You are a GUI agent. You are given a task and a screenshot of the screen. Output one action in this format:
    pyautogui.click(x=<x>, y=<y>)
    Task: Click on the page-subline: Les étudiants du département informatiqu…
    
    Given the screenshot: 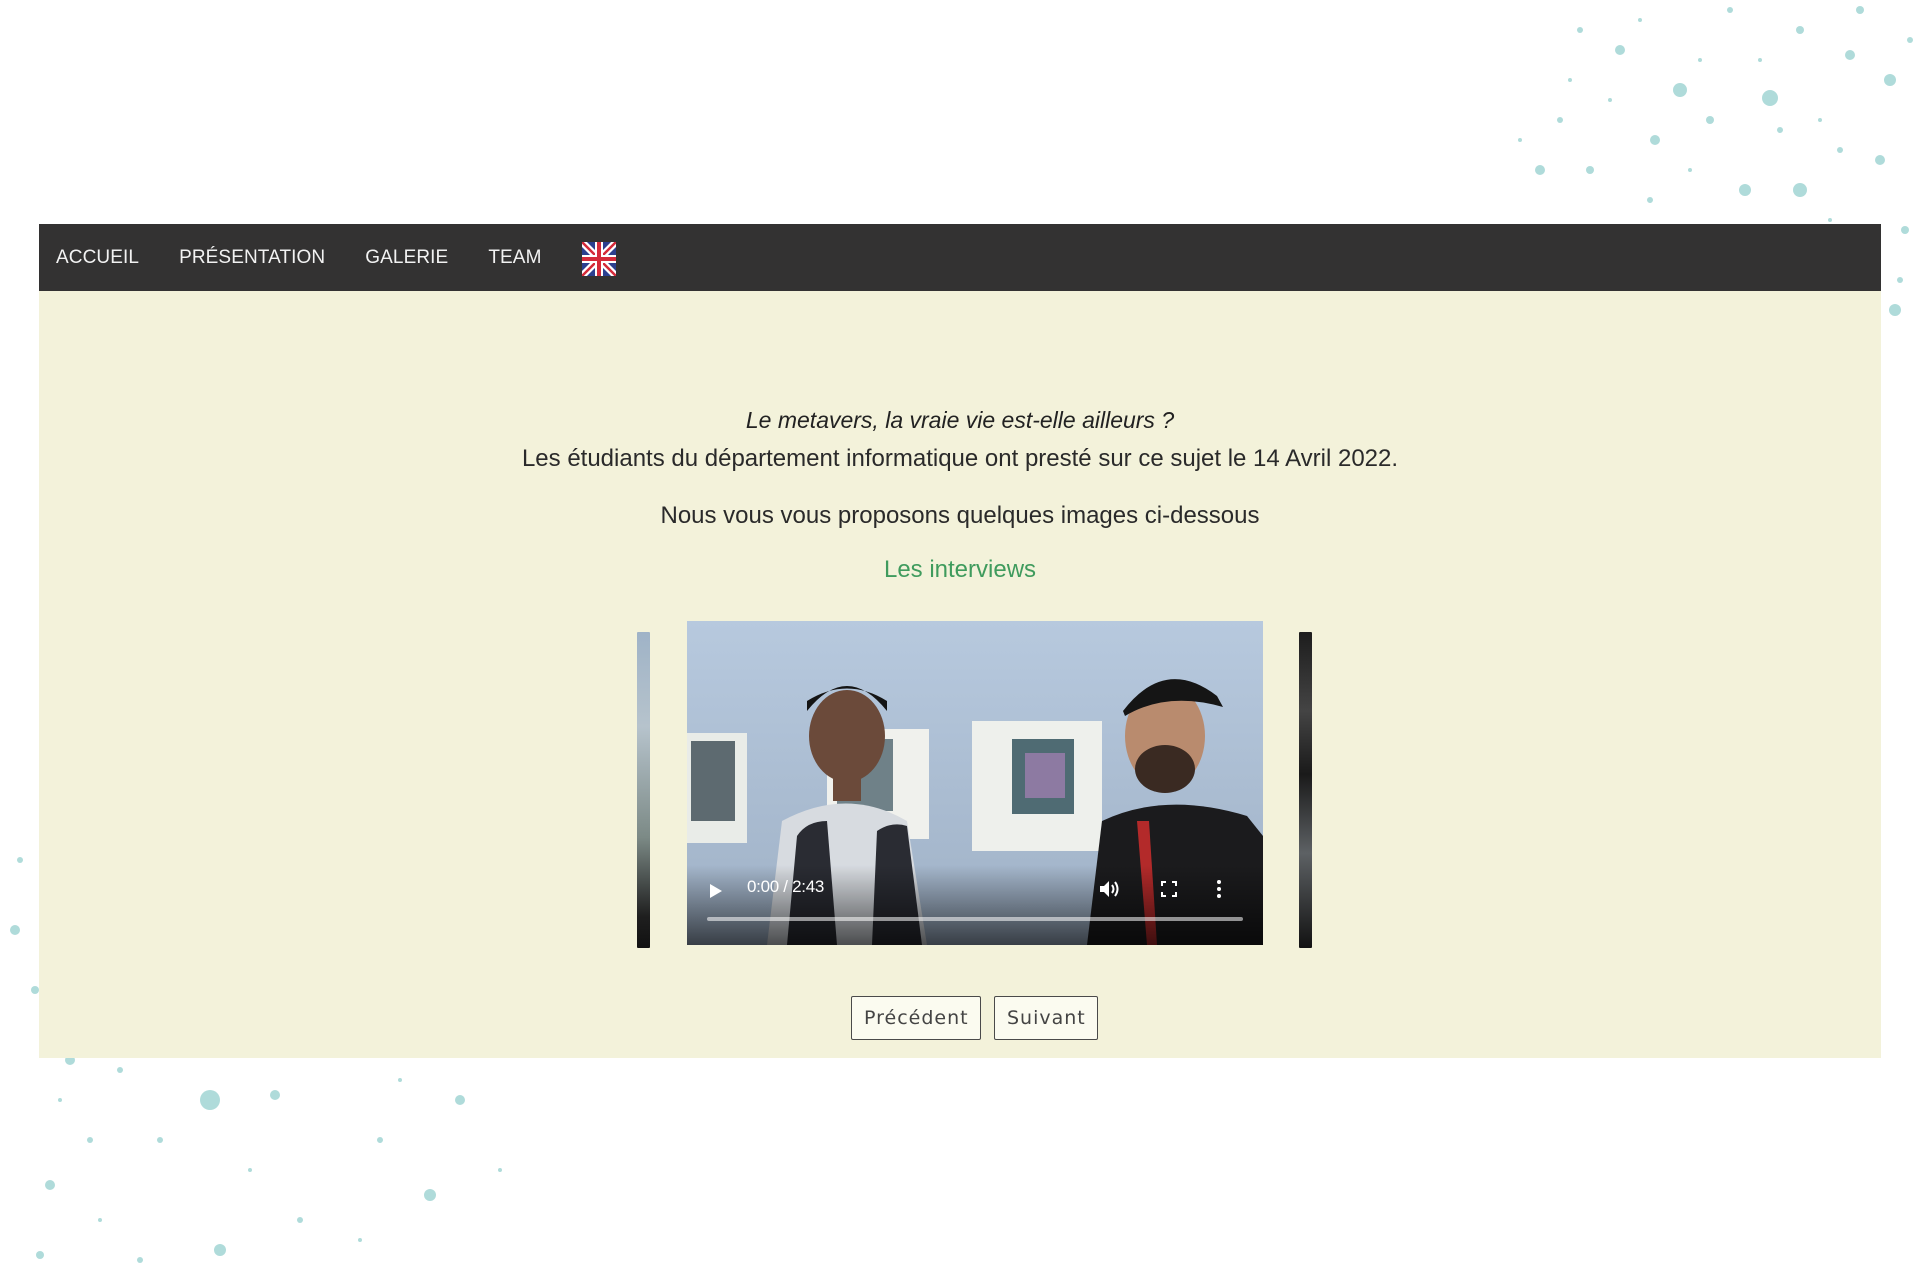 What is the action you would take?
    pyautogui.click(x=960, y=458)
    